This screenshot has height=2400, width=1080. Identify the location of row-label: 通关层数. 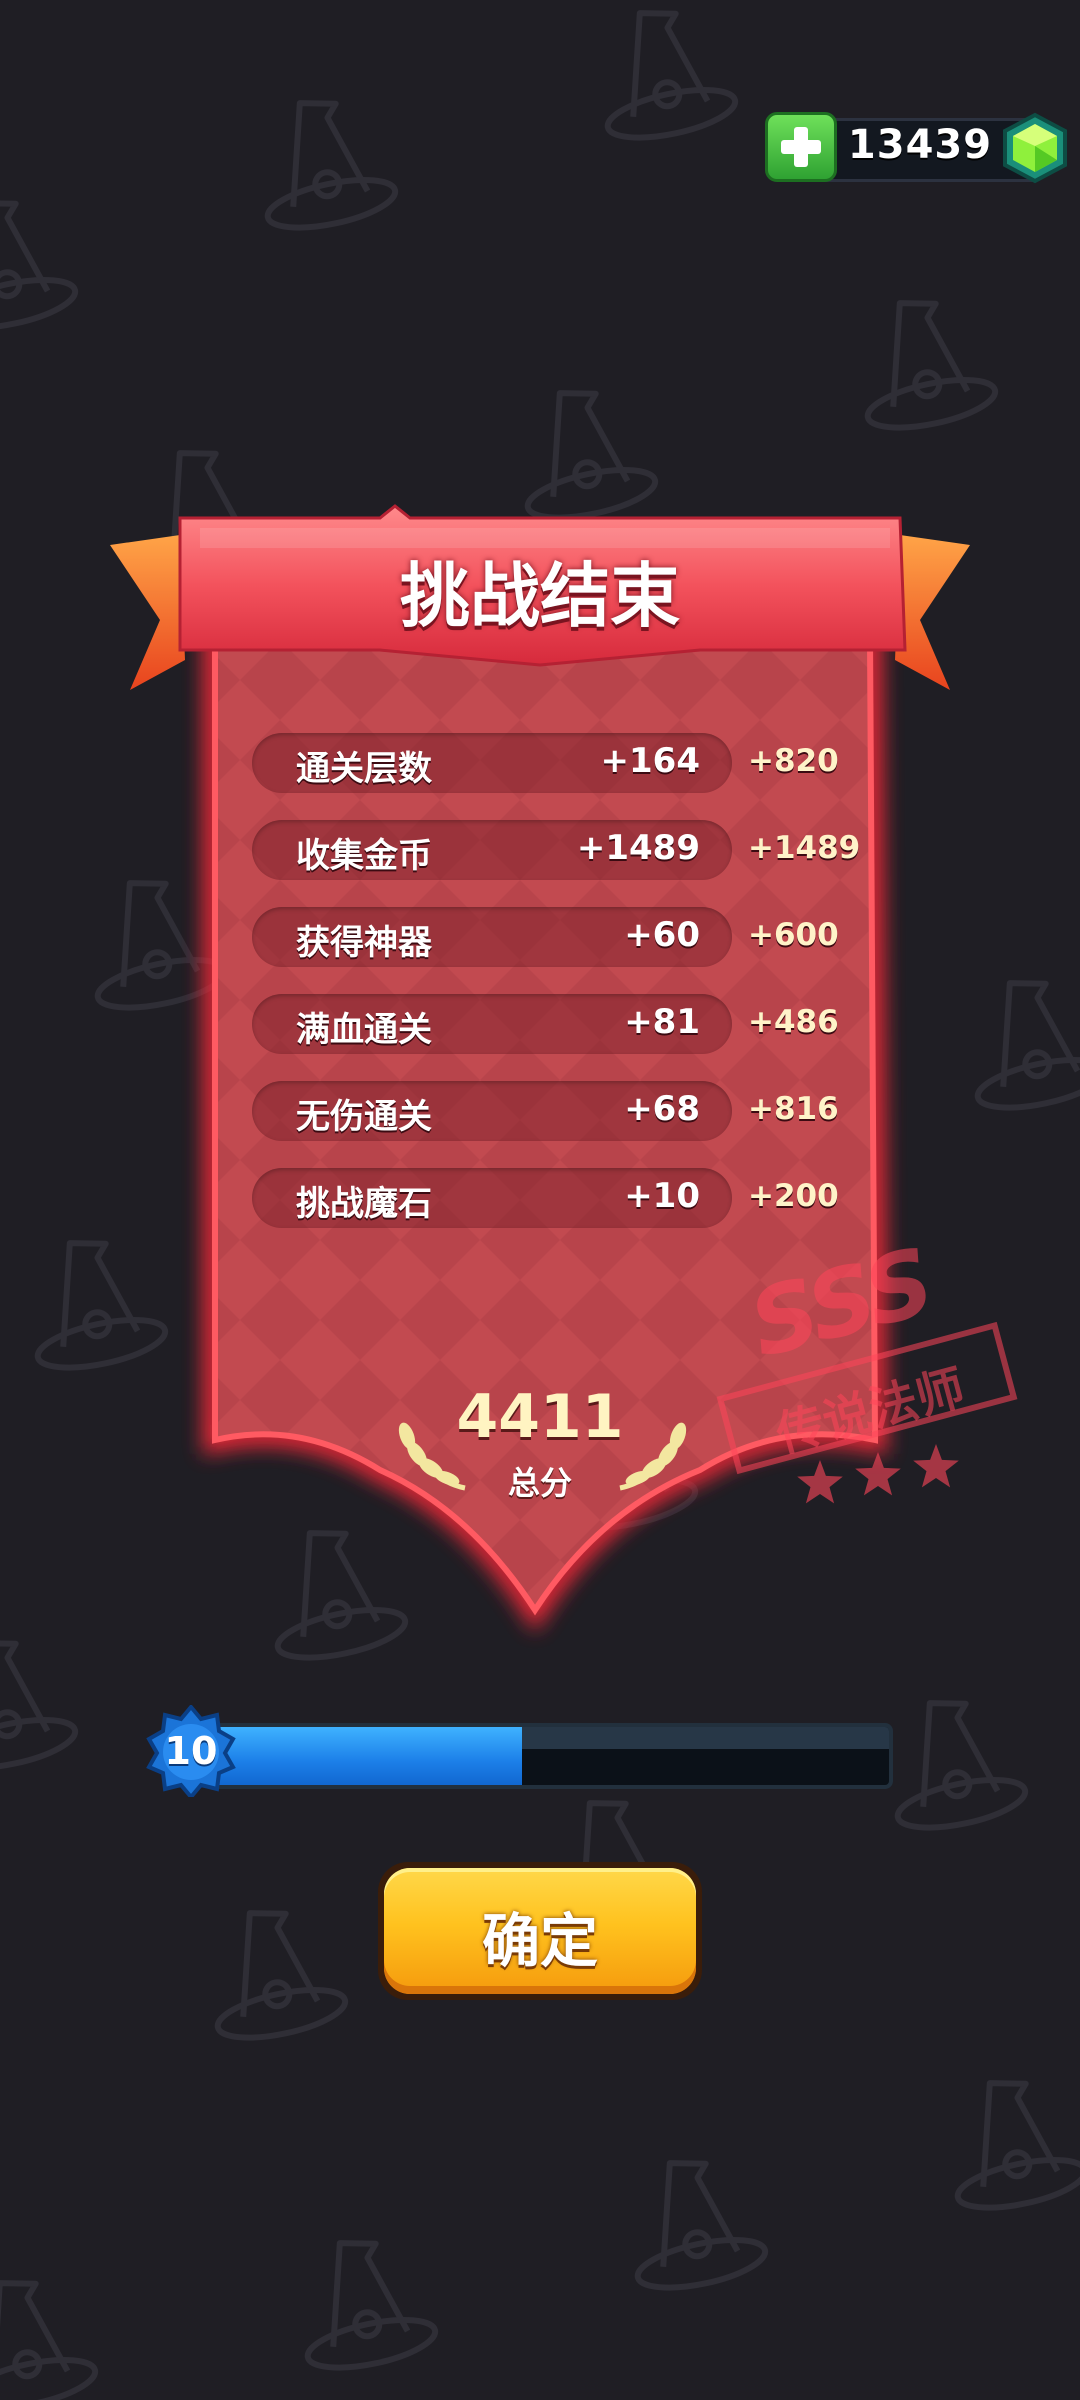
(364, 769).